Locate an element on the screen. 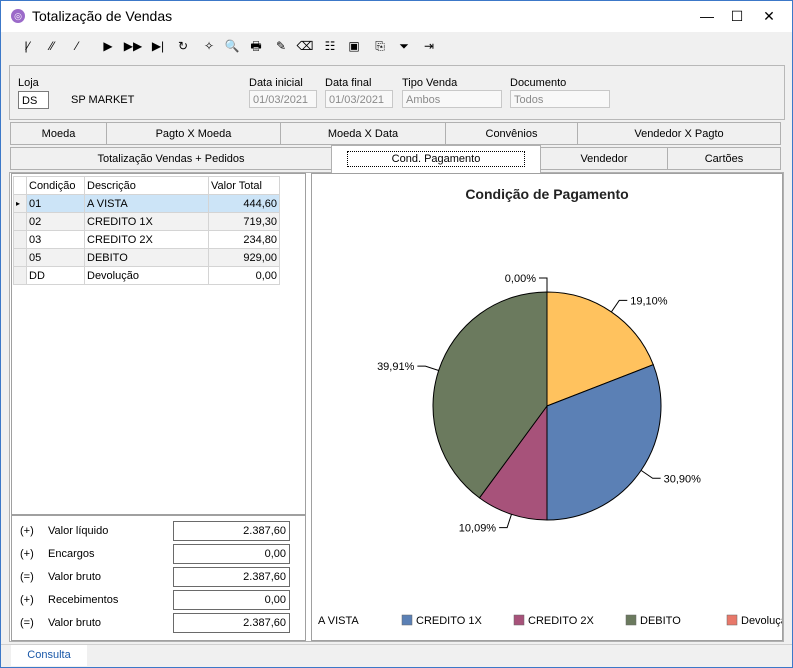 The image size is (793, 668). prev-page-icon: ⁄⁄ is located at coordinates (52, 46).